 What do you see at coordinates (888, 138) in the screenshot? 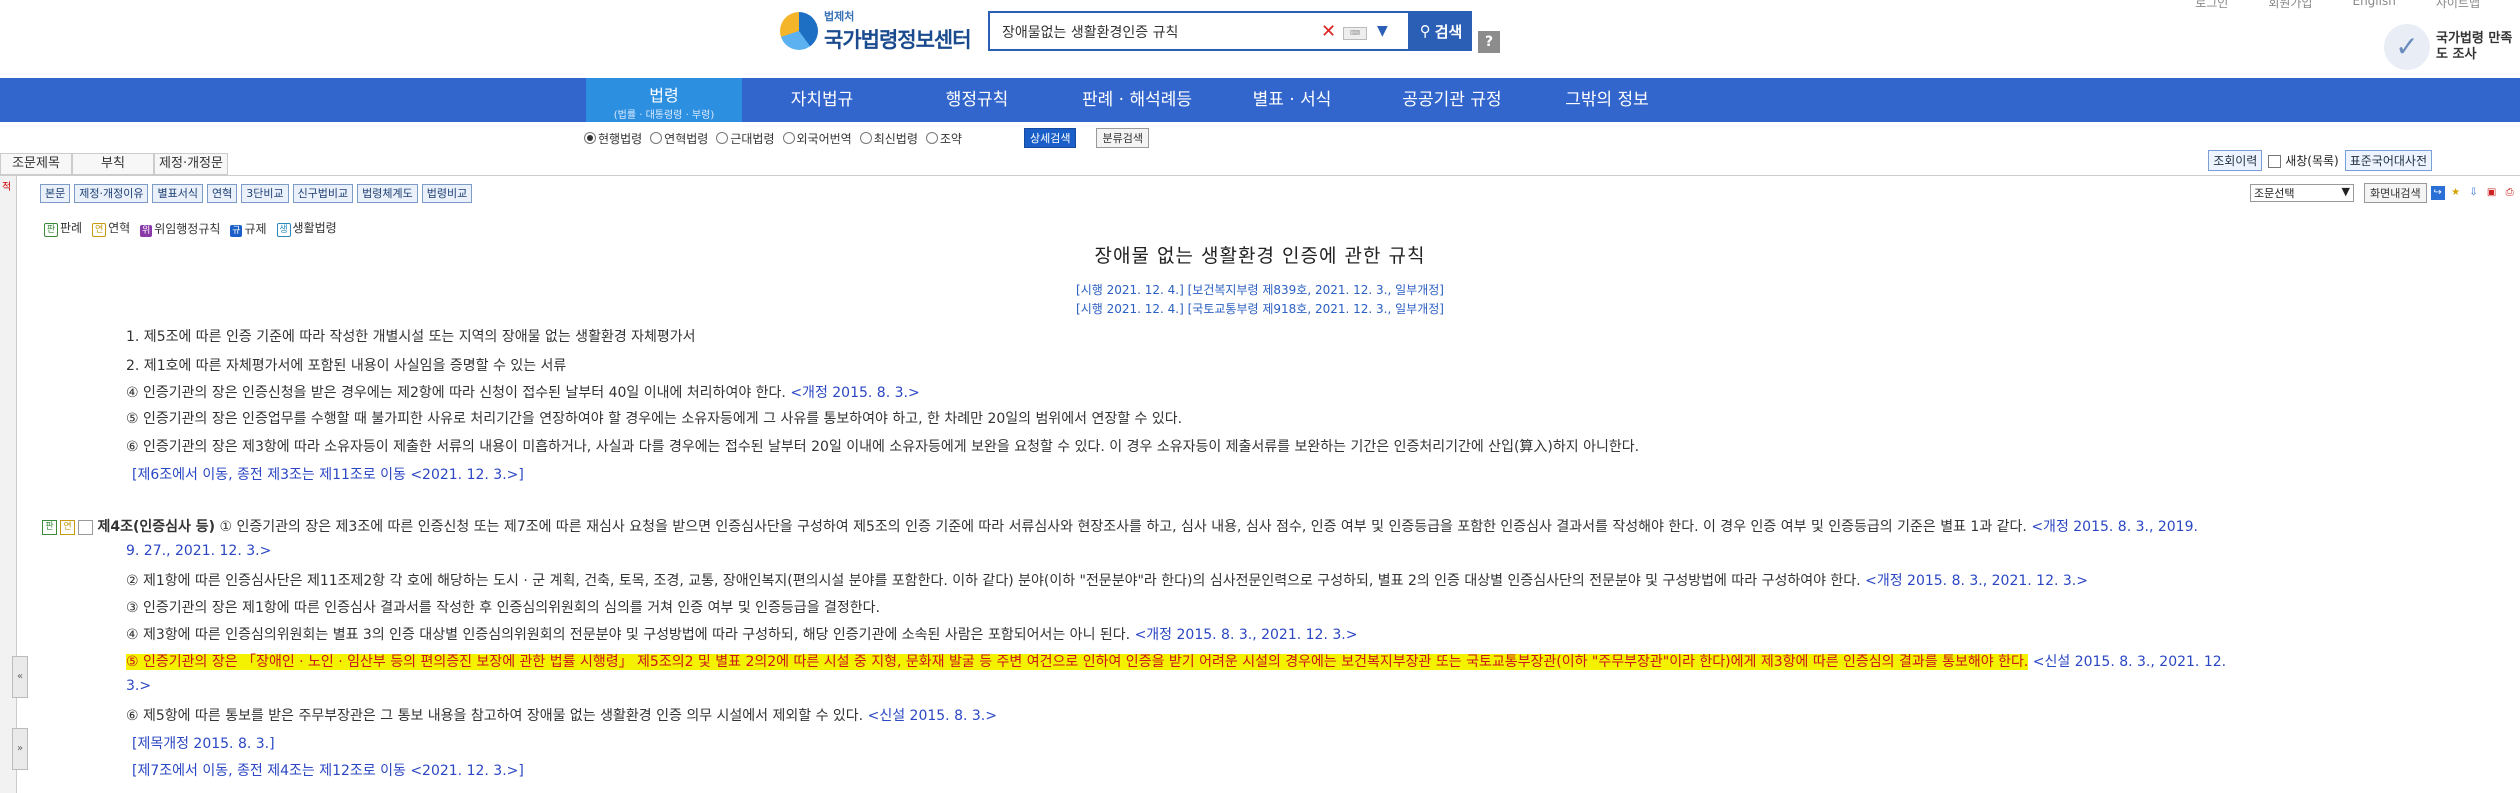
I see `radio-latest-laws: 최신법령` at bounding box center [888, 138].